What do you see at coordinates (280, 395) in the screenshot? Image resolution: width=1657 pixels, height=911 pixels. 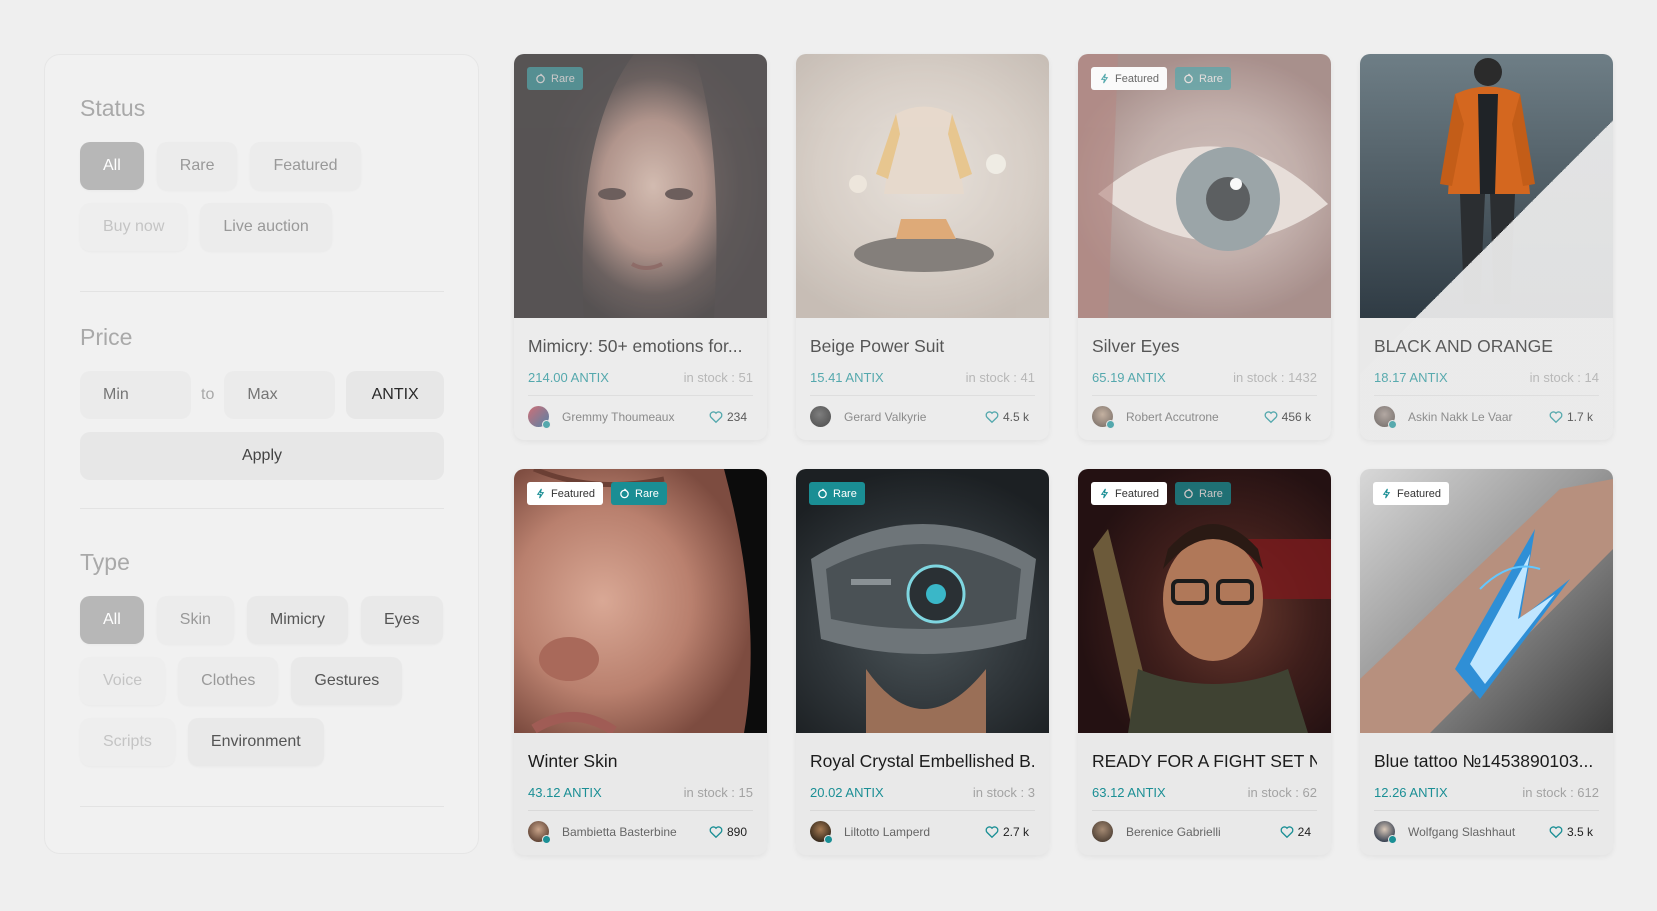 I see `price-max-input` at bounding box center [280, 395].